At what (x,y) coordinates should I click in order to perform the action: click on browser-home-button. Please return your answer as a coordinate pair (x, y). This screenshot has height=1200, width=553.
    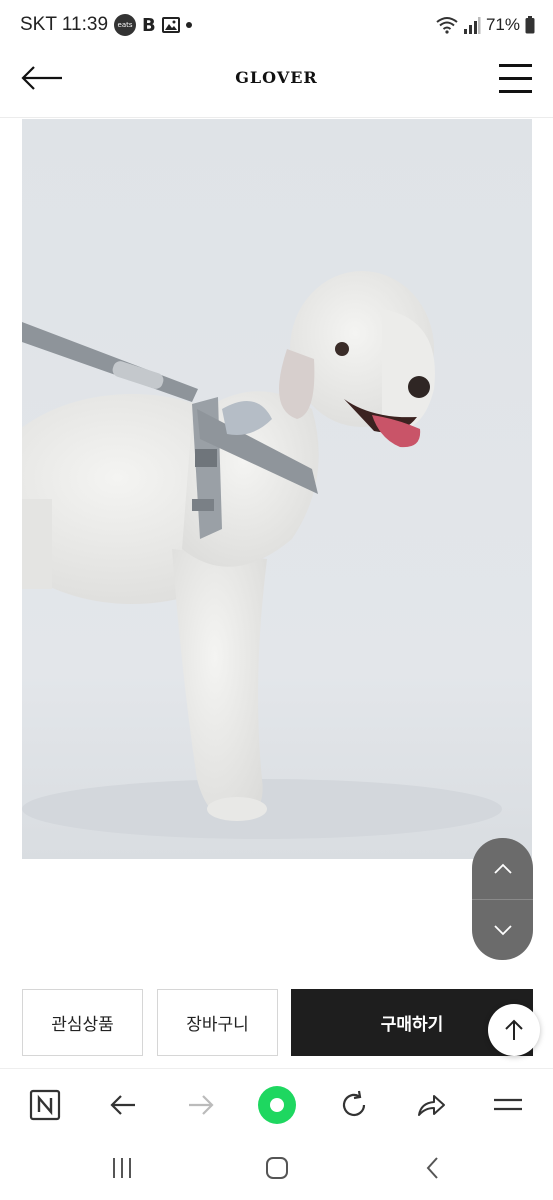
    Looking at the image, I should click on (277, 1105).